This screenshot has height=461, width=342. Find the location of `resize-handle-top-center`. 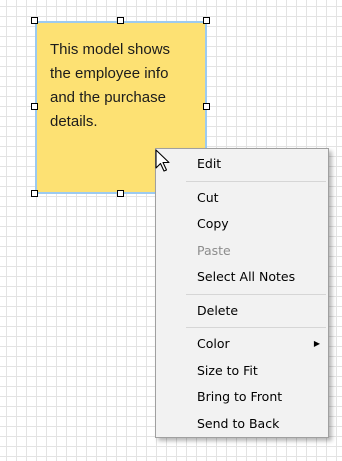

resize-handle-top-center is located at coordinates (120, 20).